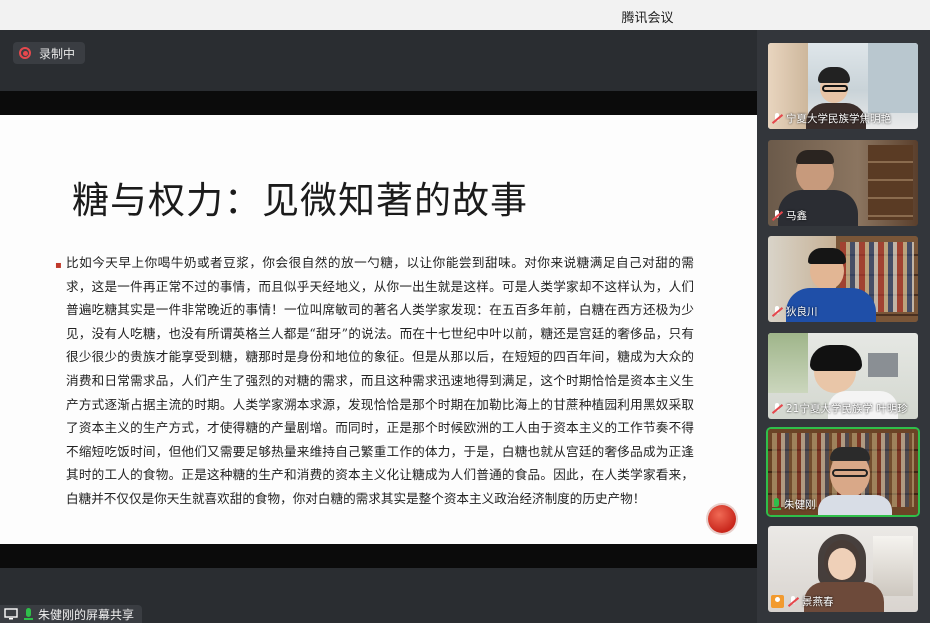 The height and width of the screenshot is (623, 930). What do you see at coordinates (843, 183) in the screenshot?
I see `participant-tile: 马鑫` at bounding box center [843, 183].